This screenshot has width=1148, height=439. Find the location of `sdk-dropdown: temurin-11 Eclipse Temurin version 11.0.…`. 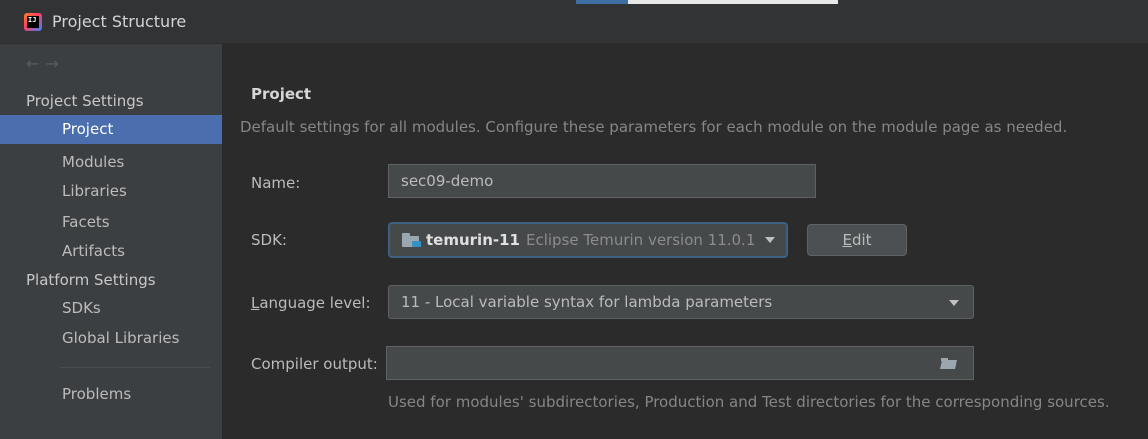

sdk-dropdown: temurin-11 Eclipse Temurin version 11.0.… is located at coordinates (588, 240).